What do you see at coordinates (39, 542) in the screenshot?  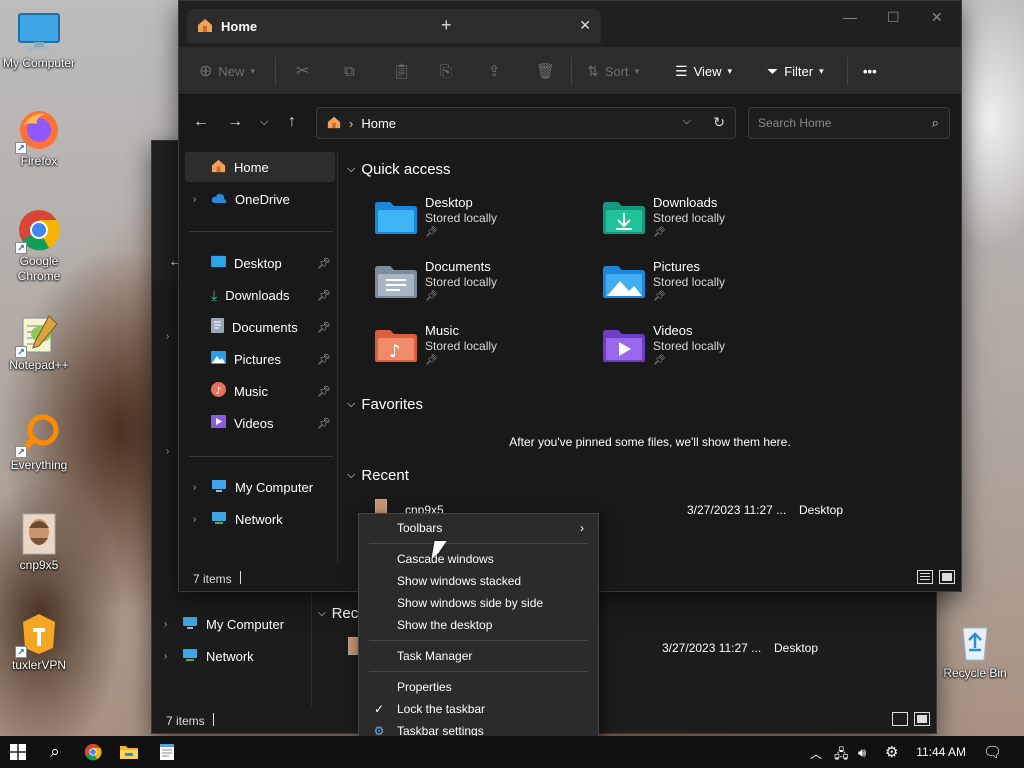 I see `desktop-icon-cnp9x5: cnp9x5` at bounding box center [39, 542].